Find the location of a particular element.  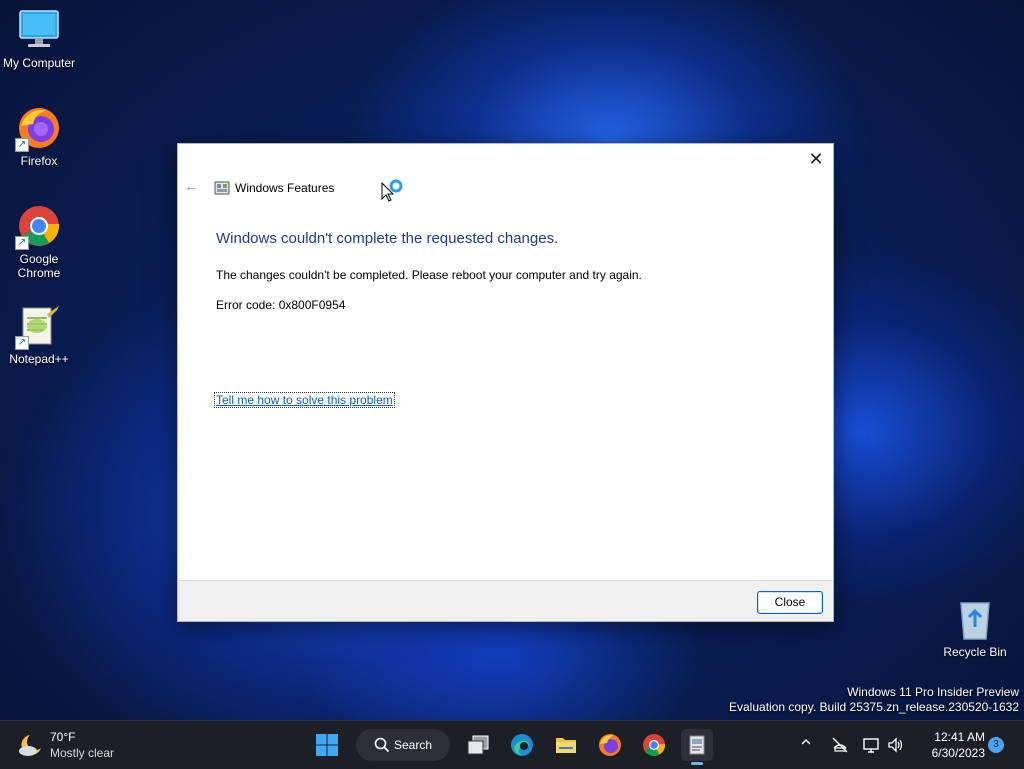

desktop-icon-chrome: ↗ Google Chrome is located at coordinates (39, 242).